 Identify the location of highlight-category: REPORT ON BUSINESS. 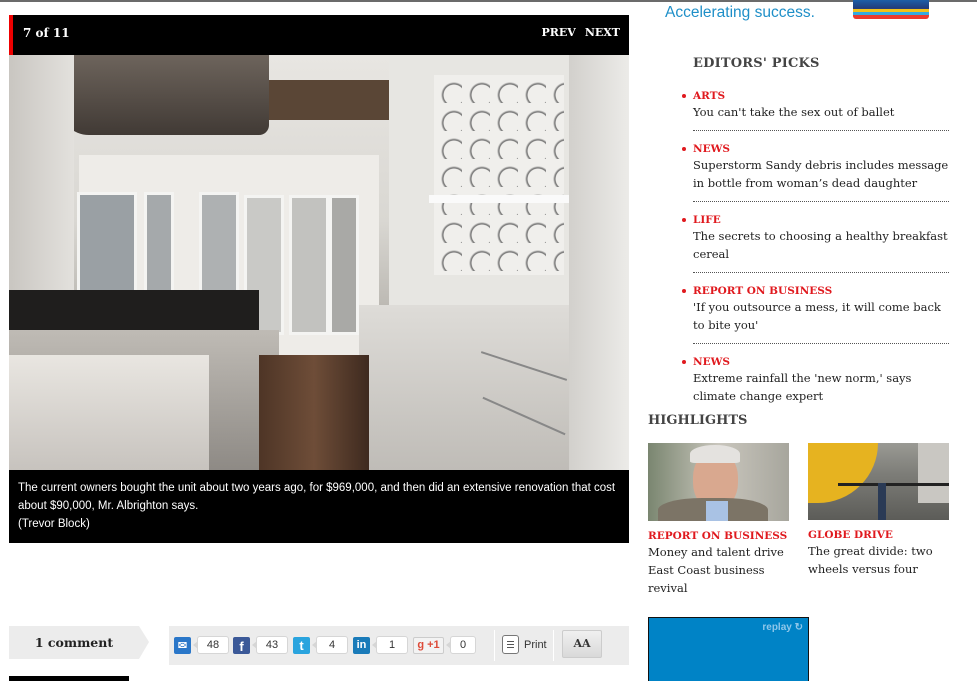
(718, 536).